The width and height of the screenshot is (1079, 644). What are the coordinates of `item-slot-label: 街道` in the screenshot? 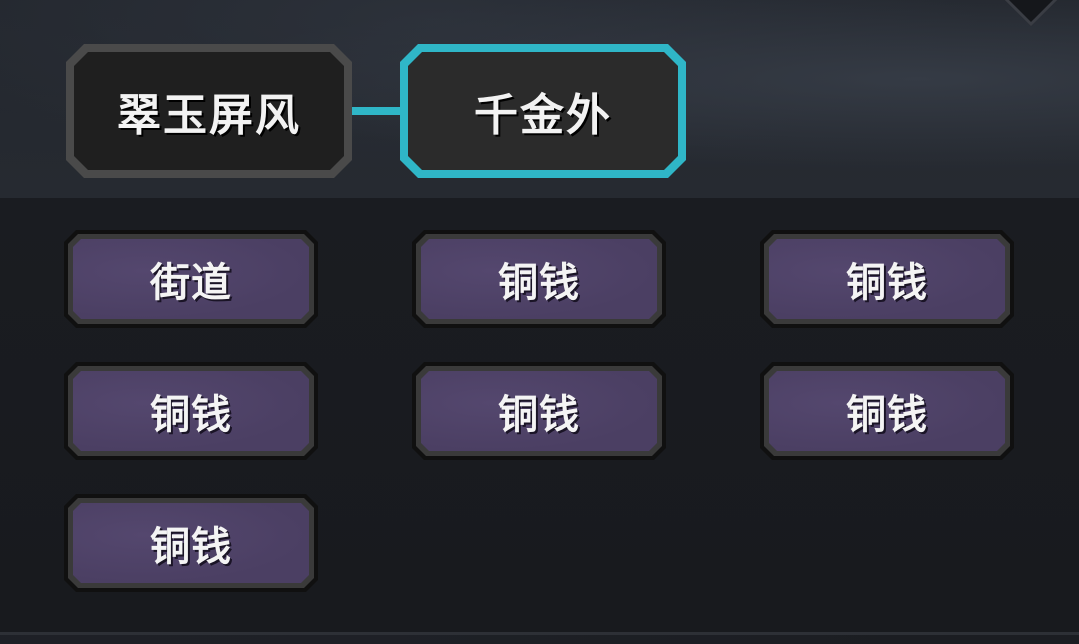 It's located at (191, 282).